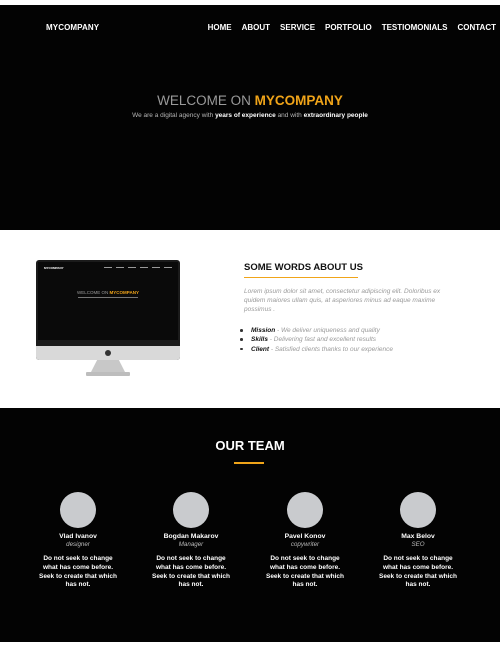 The width and height of the screenshot is (500, 647). Describe the element at coordinates (327, 330) in the screenshot. I see `list-item-text: - We deliver uniqueness and quality` at that location.